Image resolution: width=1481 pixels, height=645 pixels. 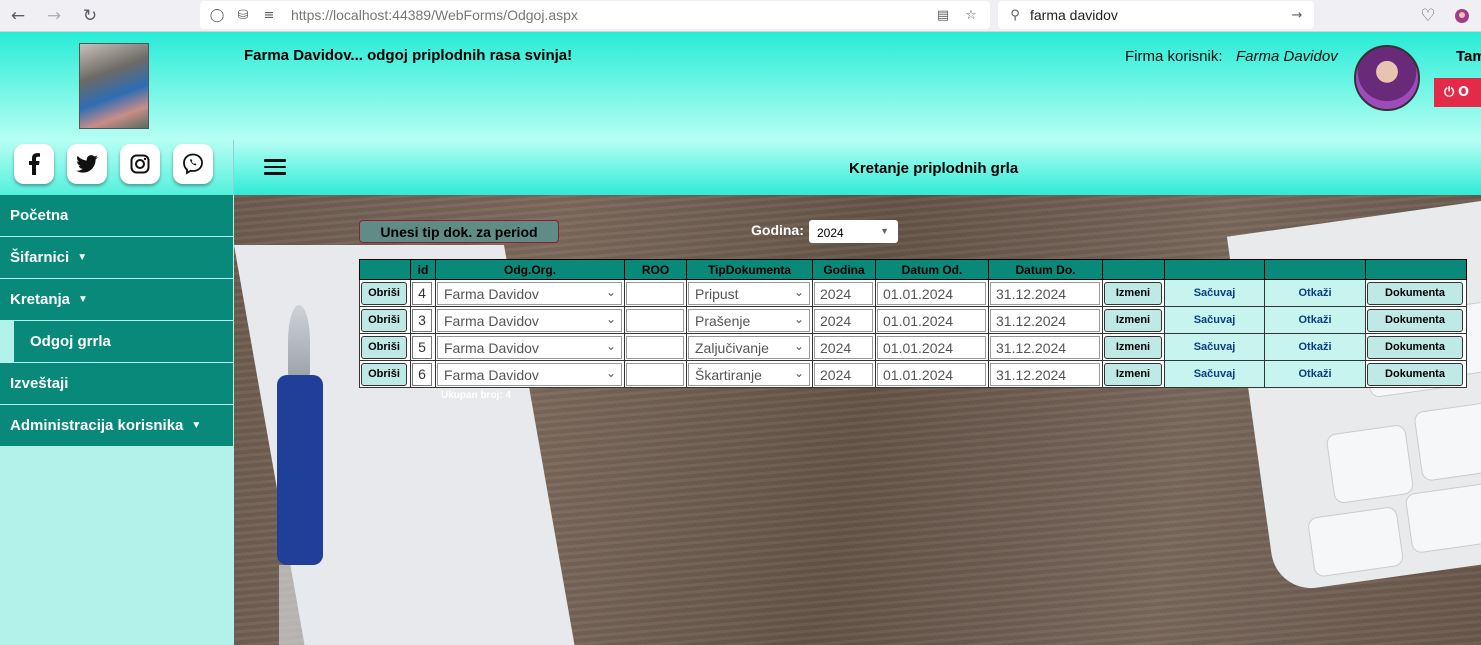 I want to click on cell-tip: Zaljučivanje ⌄, so click(x=749, y=347).